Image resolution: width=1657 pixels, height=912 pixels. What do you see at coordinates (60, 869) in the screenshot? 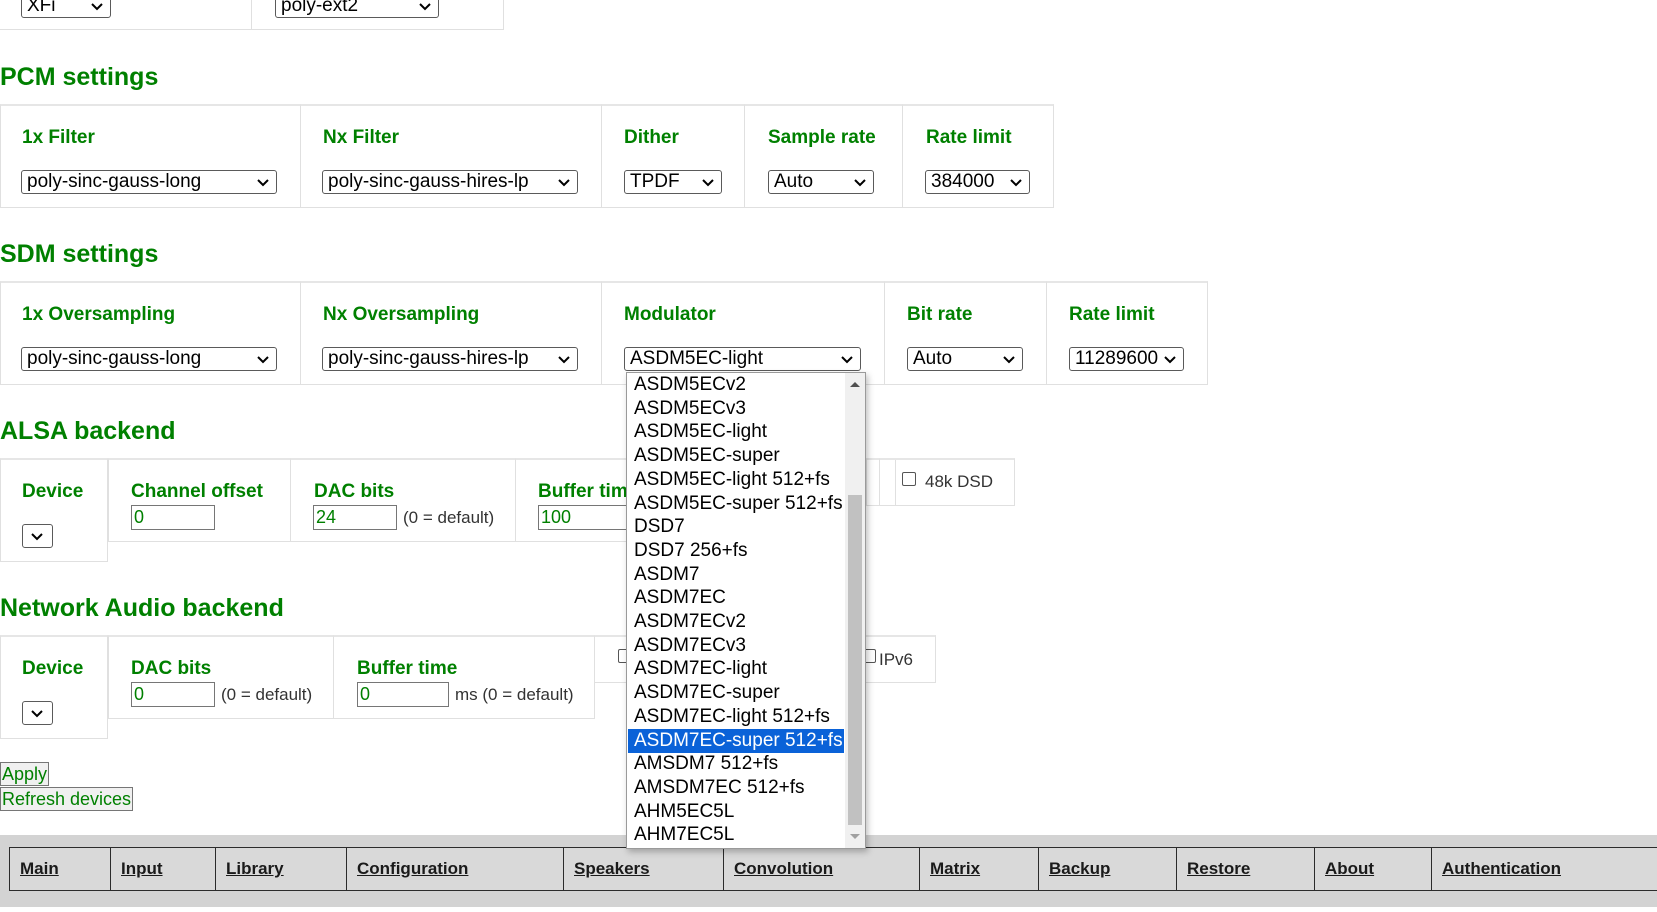
I see `nav-item-main: Main` at bounding box center [60, 869].